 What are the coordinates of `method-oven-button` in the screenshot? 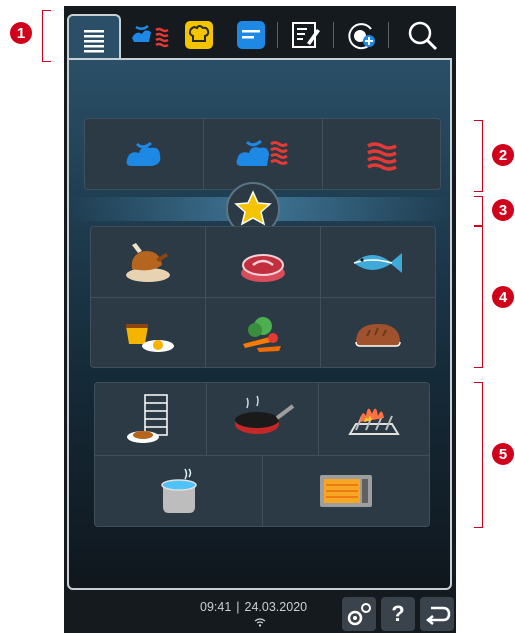 It's located at (346, 491).